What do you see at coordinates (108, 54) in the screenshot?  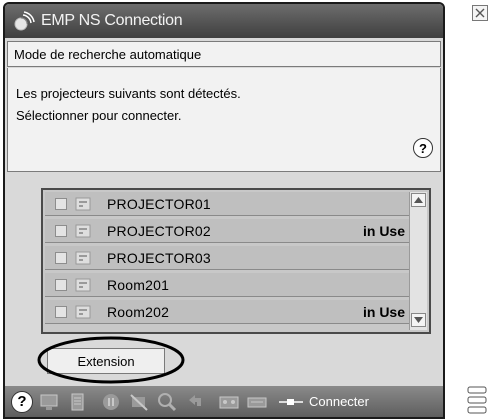 I see `mode-label: Mode de recherche automatique` at bounding box center [108, 54].